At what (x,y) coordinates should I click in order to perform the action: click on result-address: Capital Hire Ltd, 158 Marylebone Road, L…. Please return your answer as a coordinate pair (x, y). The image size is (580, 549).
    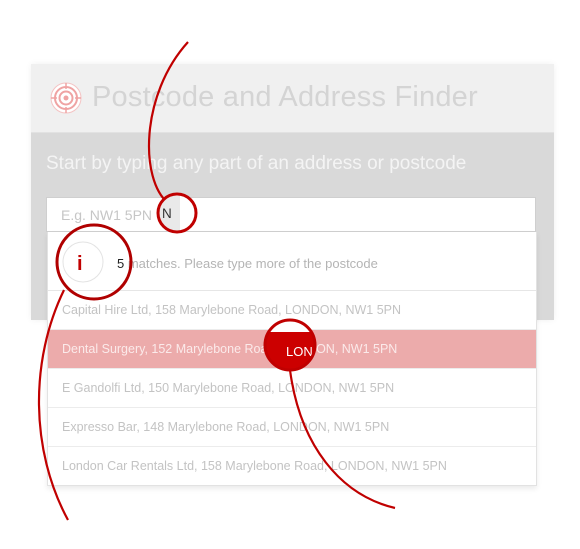
    Looking at the image, I should click on (232, 310).